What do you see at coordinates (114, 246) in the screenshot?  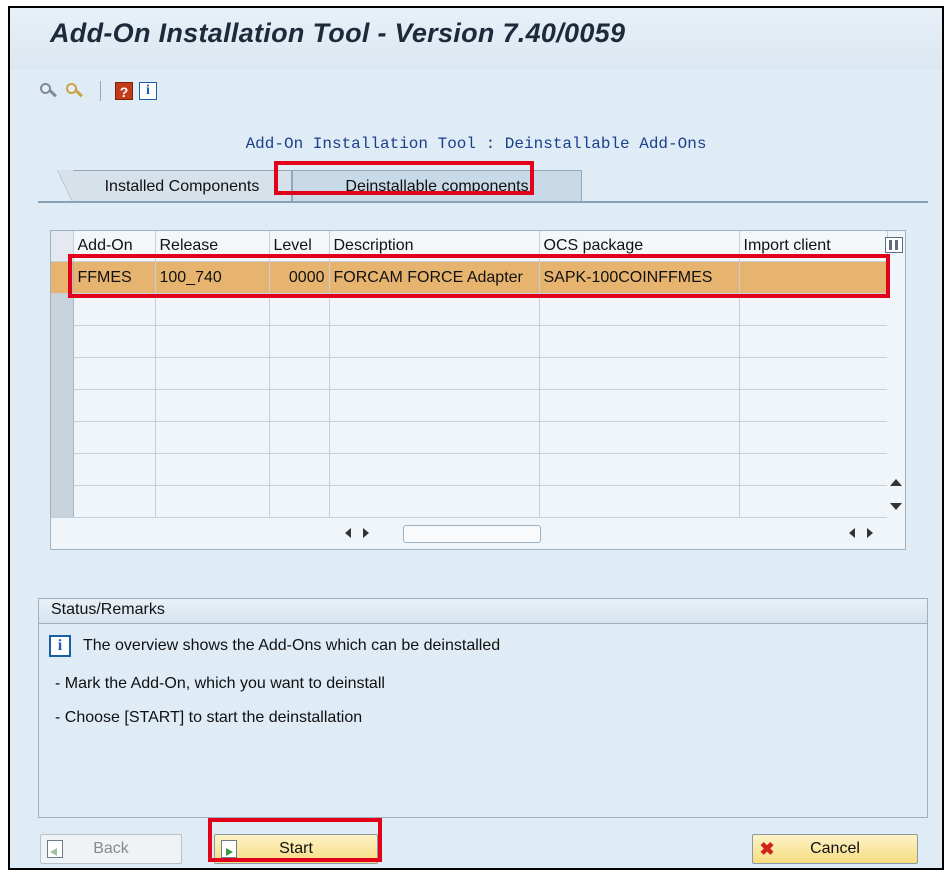 I see `column-header-addon: Add-On` at bounding box center [114, 246].